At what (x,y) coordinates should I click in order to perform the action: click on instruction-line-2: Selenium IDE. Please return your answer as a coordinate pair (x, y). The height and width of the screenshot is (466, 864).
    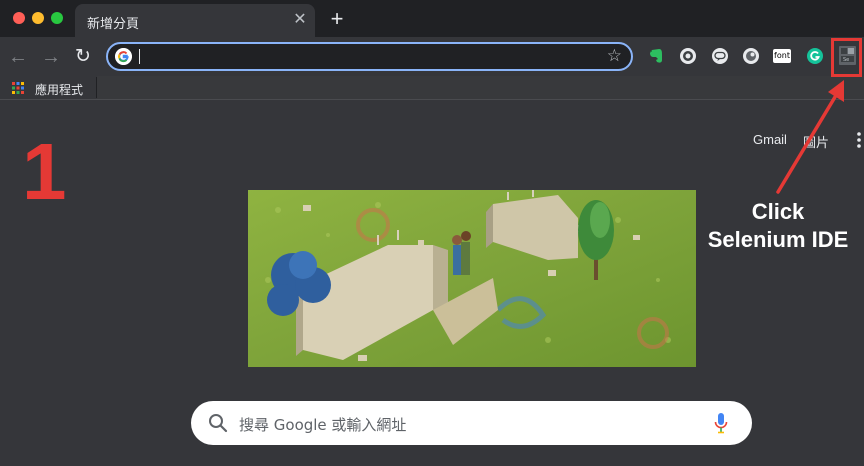
    Looking at the image, I should click on (778, 239).